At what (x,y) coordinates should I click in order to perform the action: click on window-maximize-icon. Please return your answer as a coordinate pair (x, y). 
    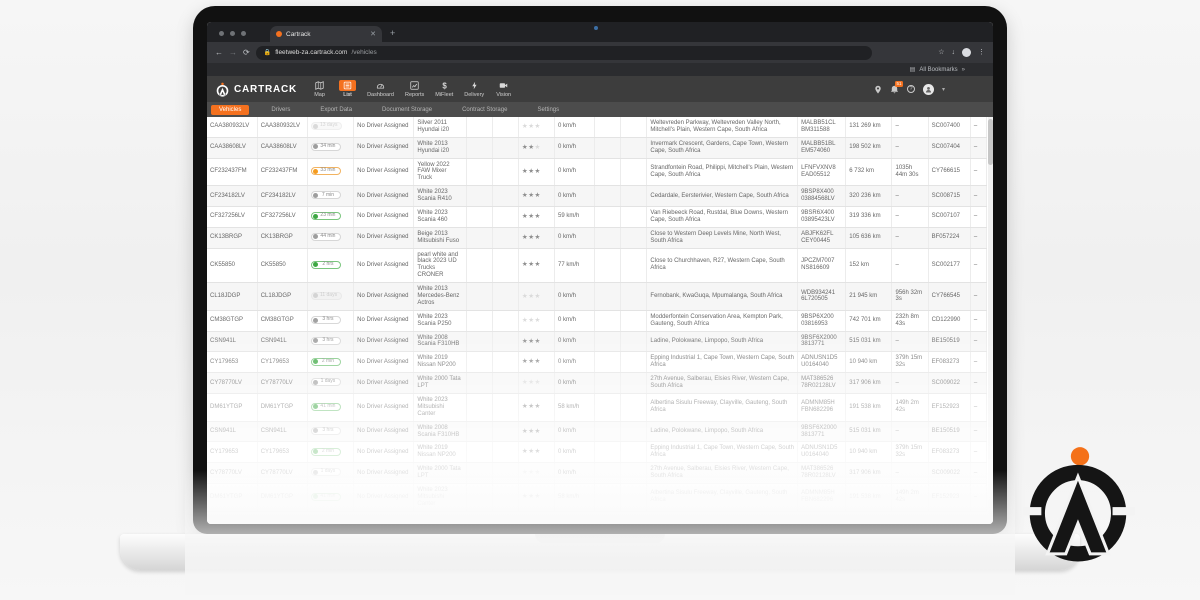
    Looking at the image, I should click on (243, 33).